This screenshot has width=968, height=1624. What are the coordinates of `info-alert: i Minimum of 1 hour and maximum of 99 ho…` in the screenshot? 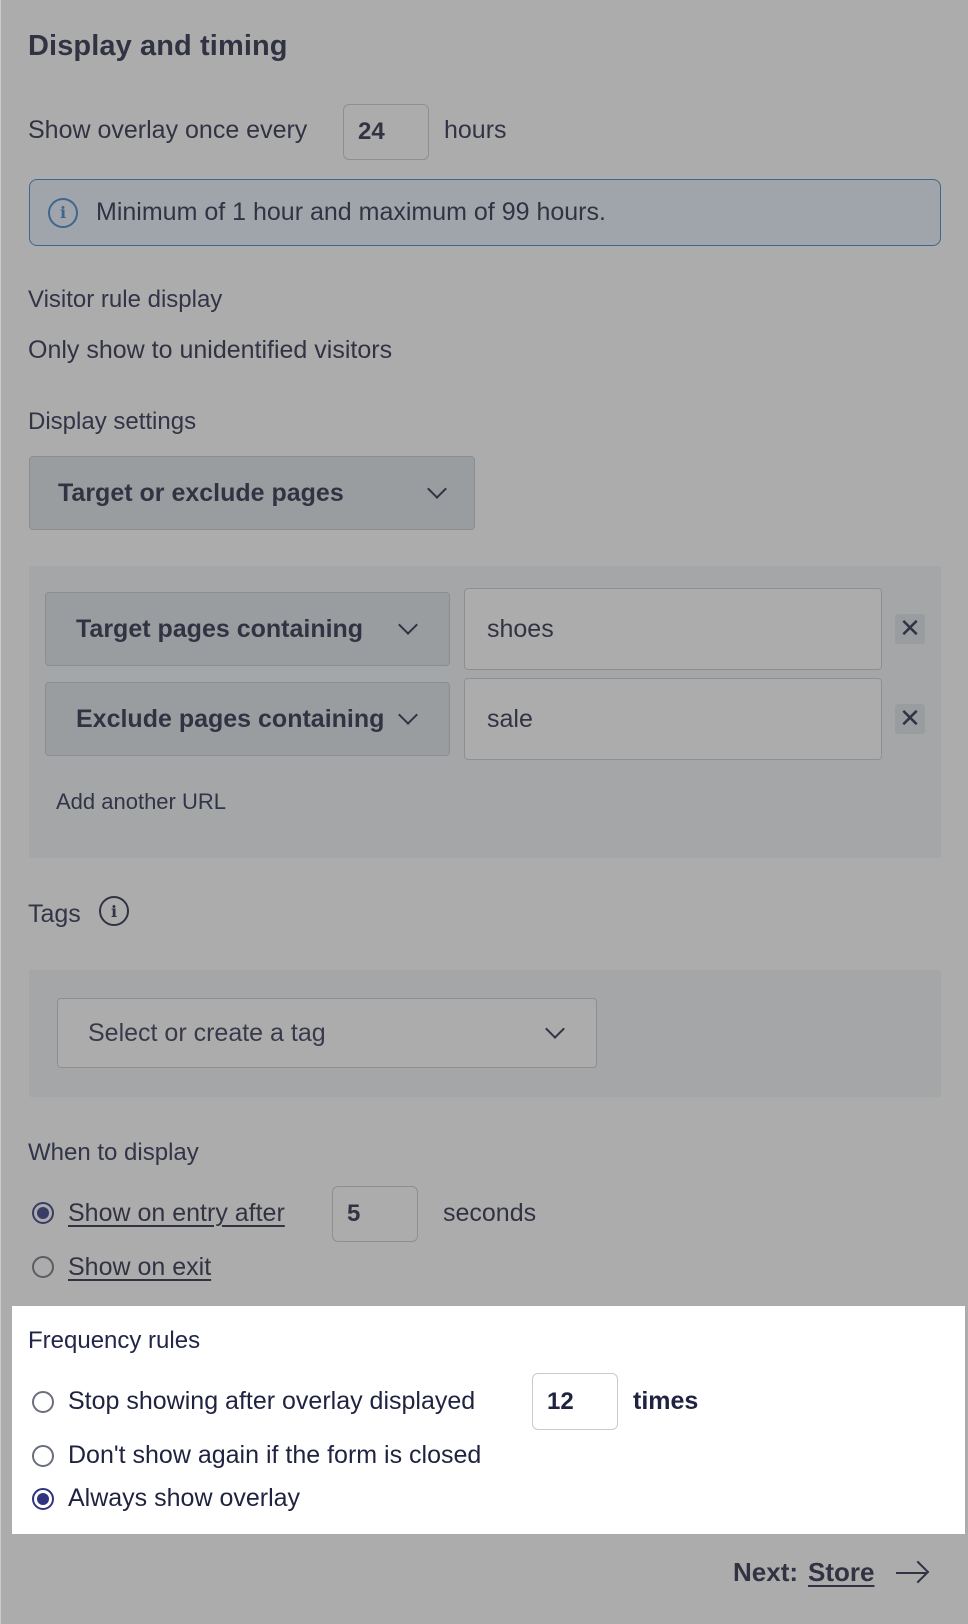 It's located at (485, 212).